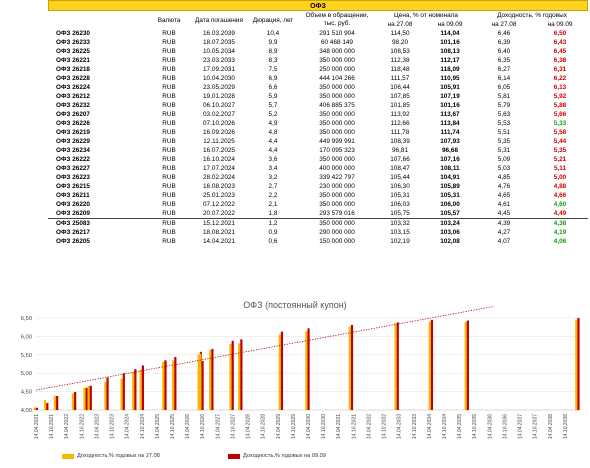 The width and height of the screenshot is (590, 468). I want to click on bond-name-cell: ОФЗ 26224, so click(73, 87).